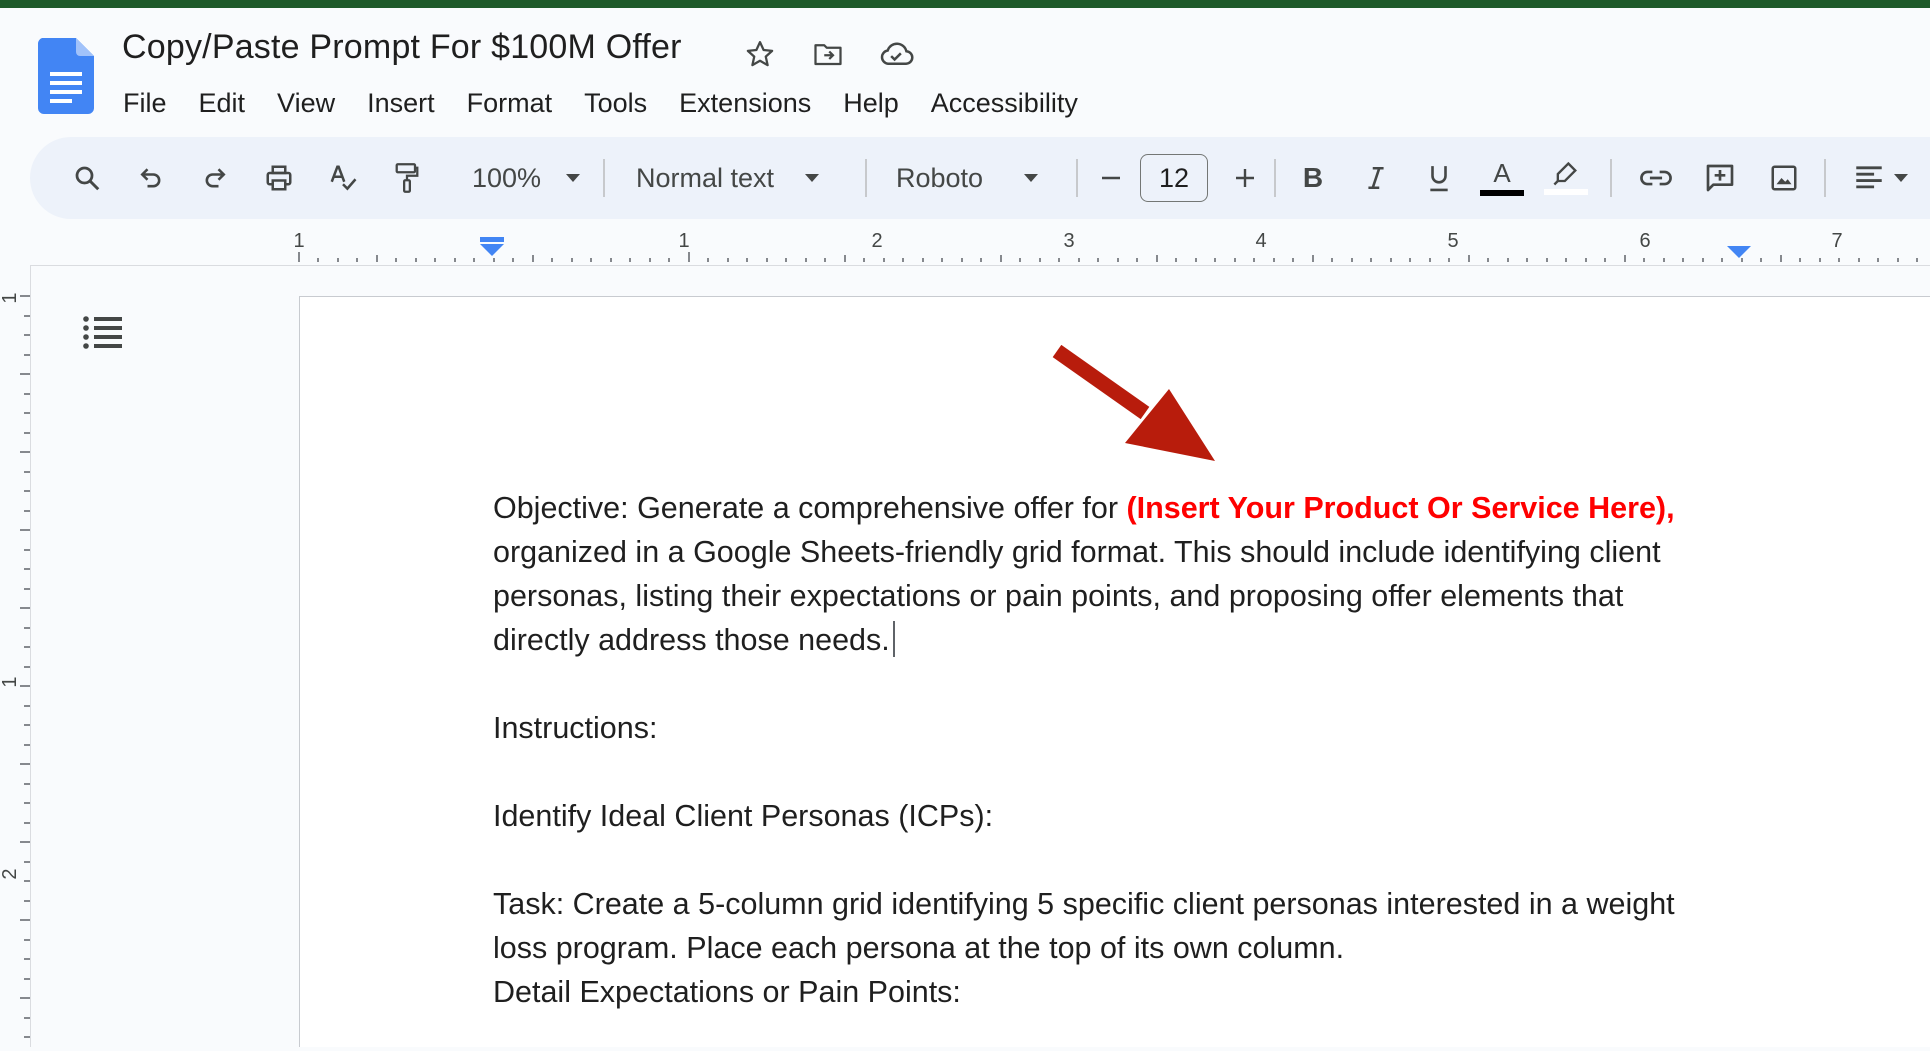 This screenshot has height=1051, width=1930. What do you see at coordinates (1313, 178) in the screenshot?
I see `bold-icon: B` at bounding box center [1313, 178].